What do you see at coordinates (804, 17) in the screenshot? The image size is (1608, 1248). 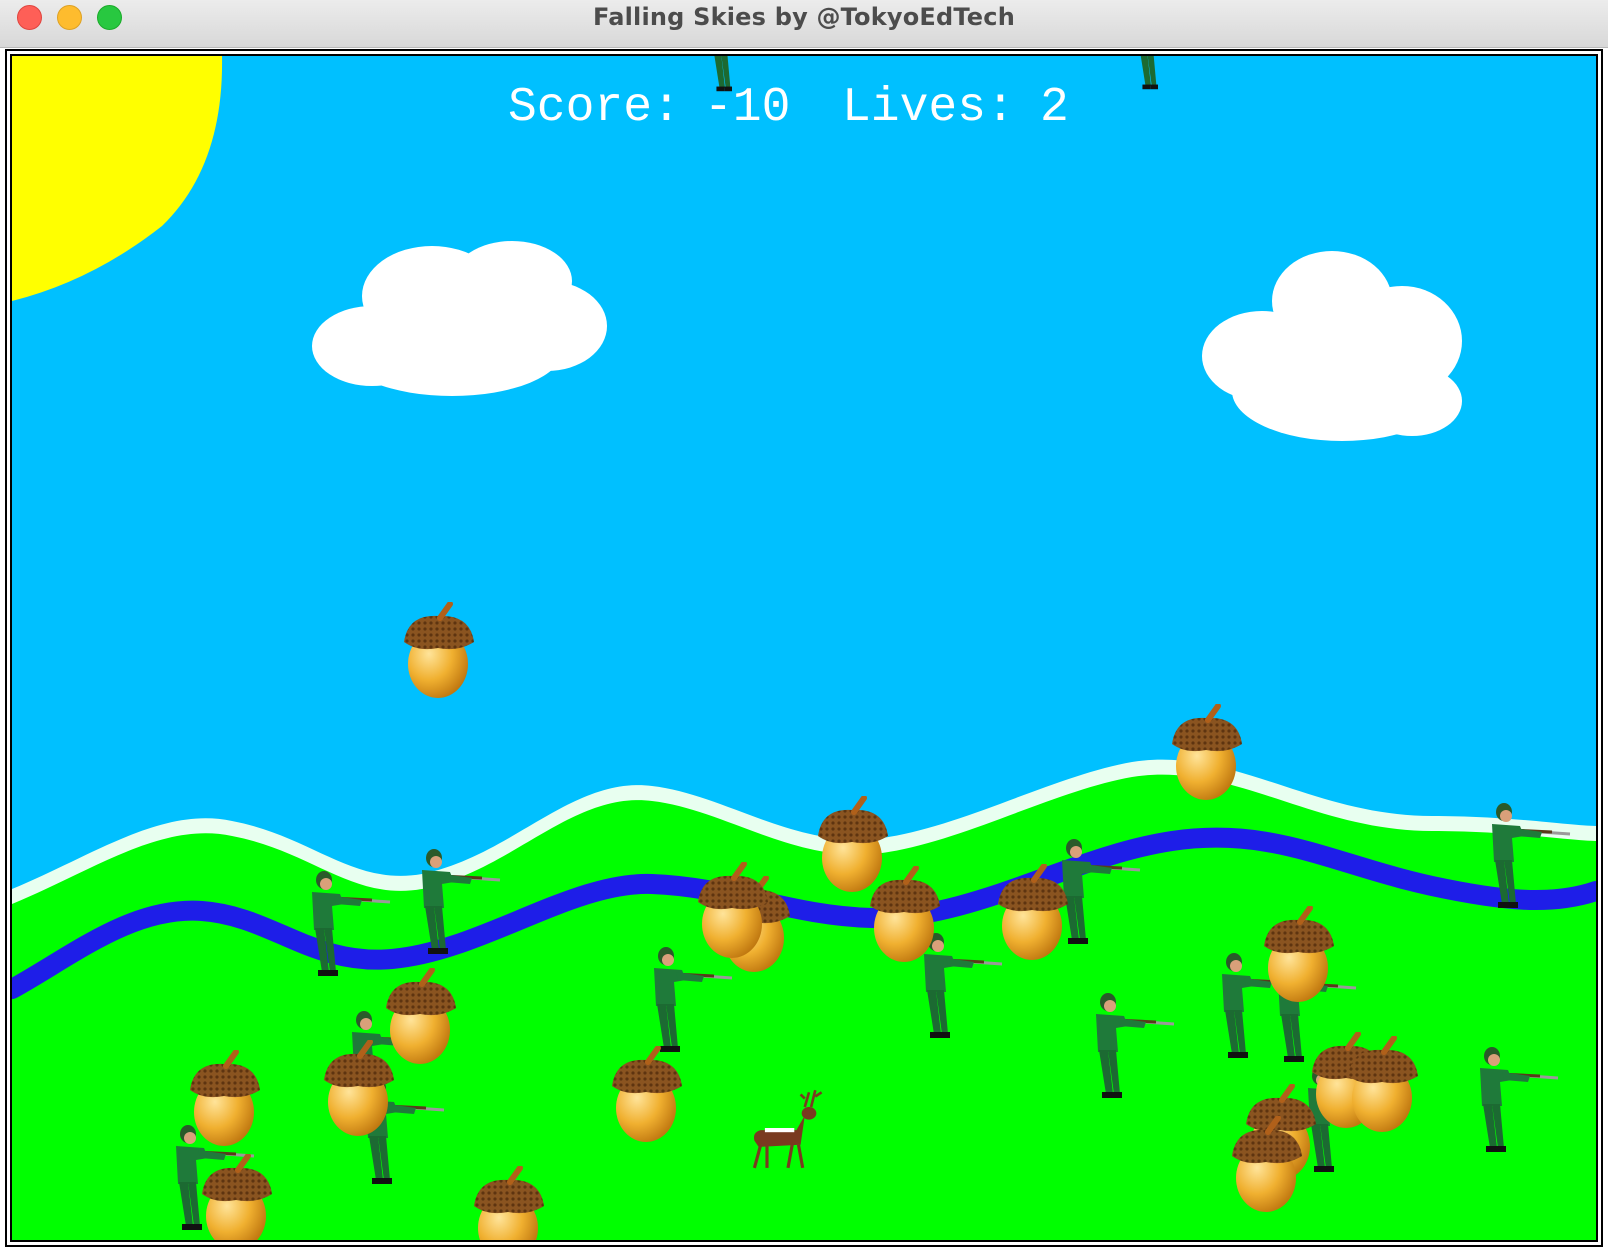 I see `window-title: Falling Skies by @TokyoEdTech` at bounding box center [804, 17].